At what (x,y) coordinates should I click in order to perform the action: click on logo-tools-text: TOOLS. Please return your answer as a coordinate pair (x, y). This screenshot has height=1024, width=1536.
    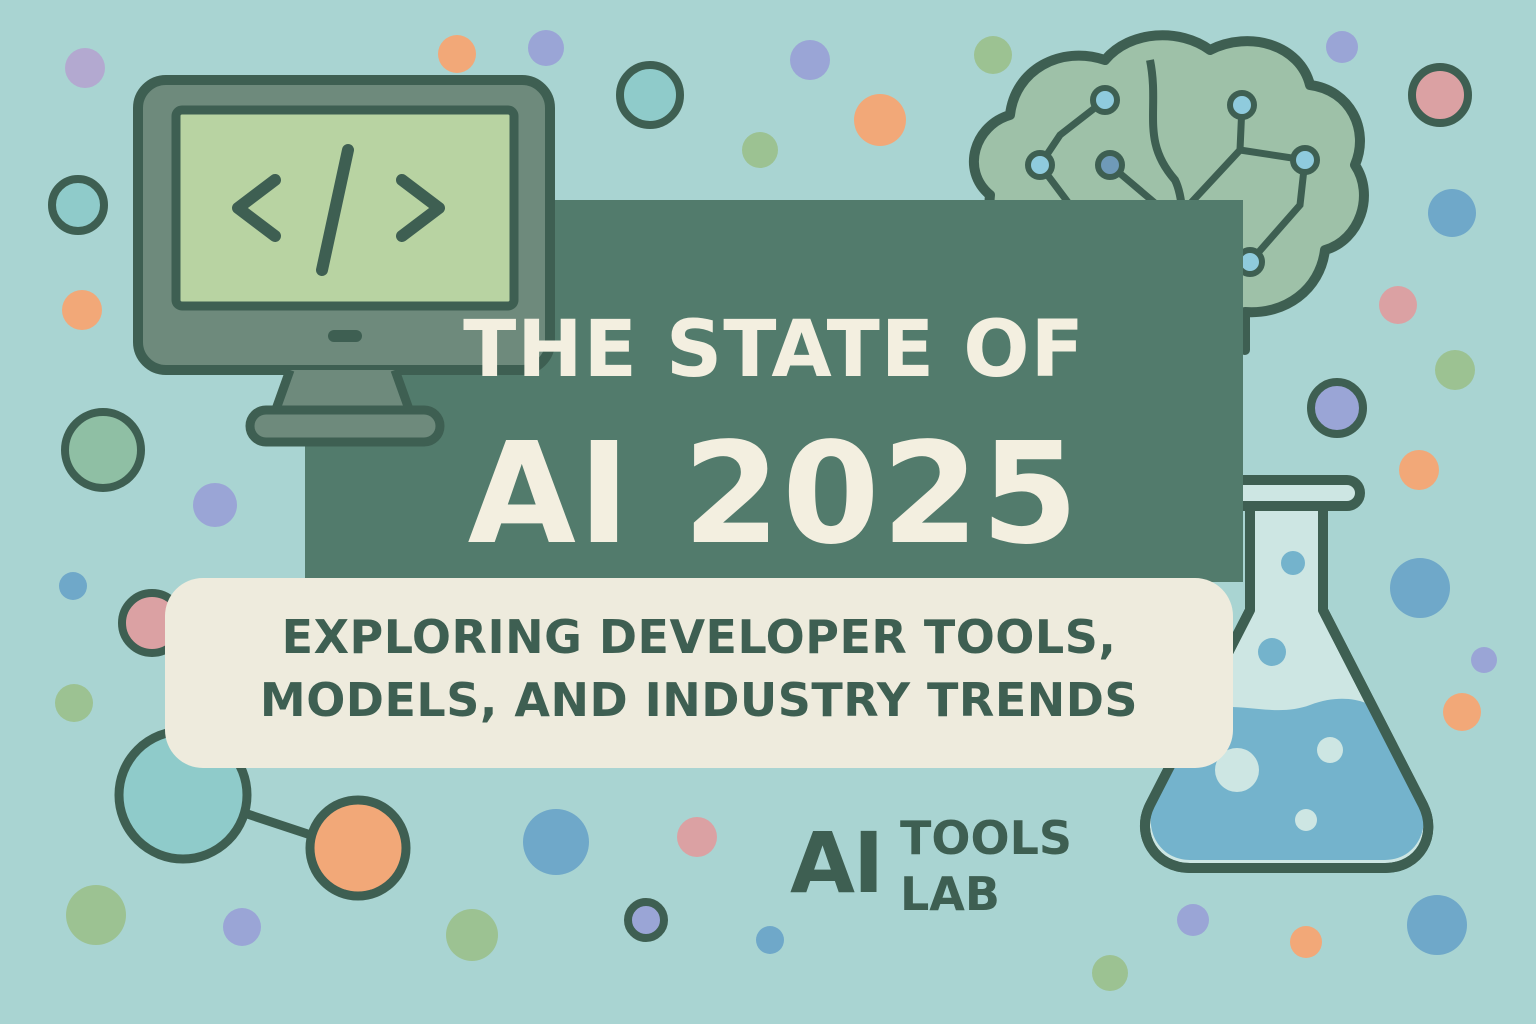
    Looking at the image, I should click on (986, 838).